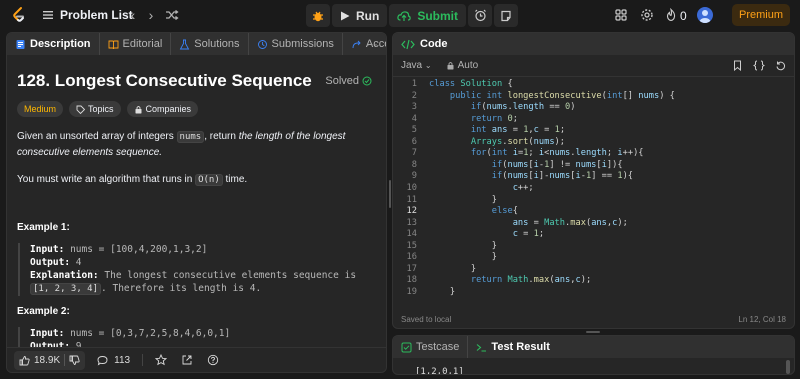  Describe the element at coordinates (762, 319) in the screenshot. I see `cursor-position: Ln 12, Col 18` at that location.